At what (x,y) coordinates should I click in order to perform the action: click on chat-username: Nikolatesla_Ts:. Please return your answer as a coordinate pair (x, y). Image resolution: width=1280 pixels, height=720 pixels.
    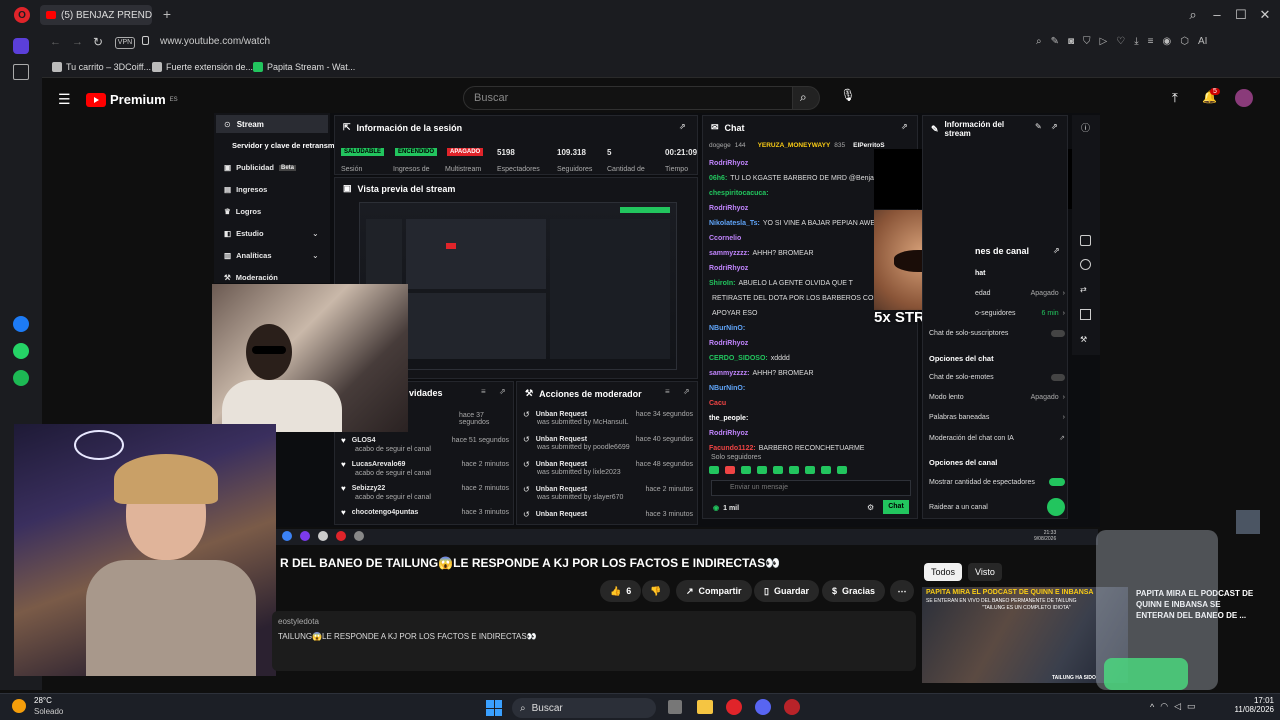
    Looking at the image, I should click on (734, 223).